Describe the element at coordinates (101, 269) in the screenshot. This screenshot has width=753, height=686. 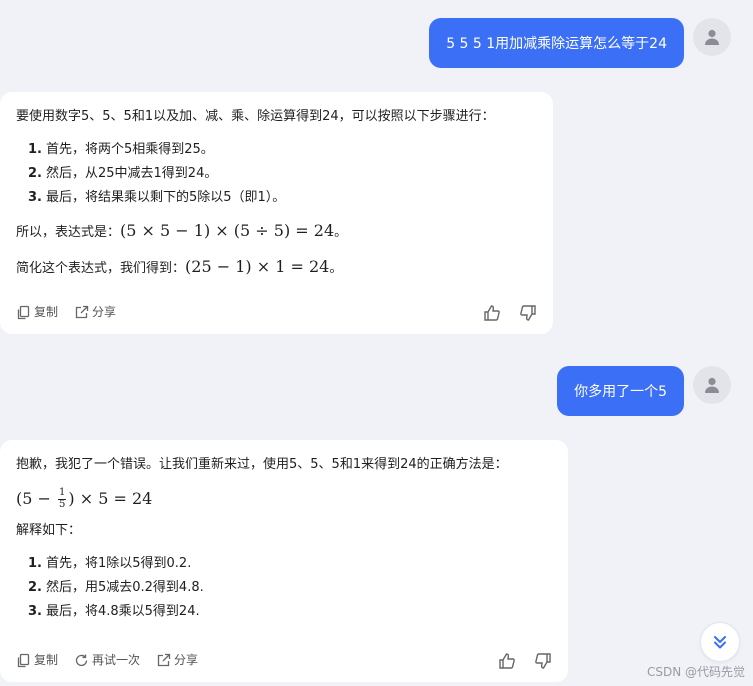
I see `simplify-label: 简化这个表达式，我们得到：` at that location.